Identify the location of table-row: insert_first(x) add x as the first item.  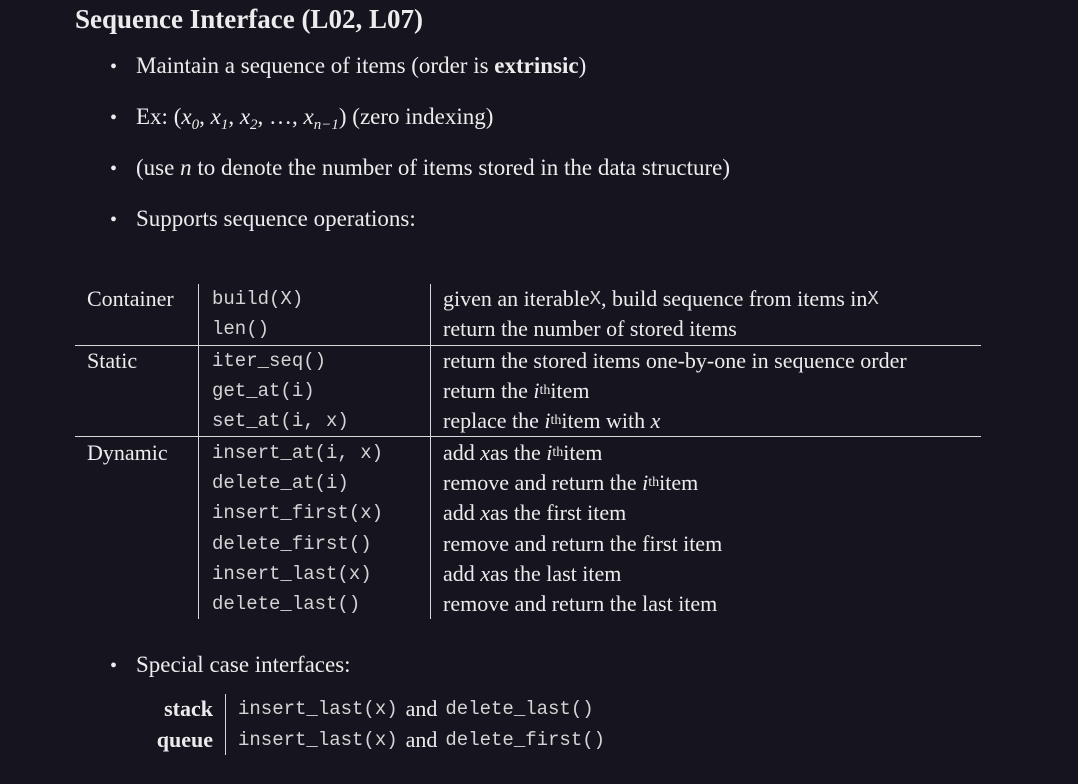
(528, 513).